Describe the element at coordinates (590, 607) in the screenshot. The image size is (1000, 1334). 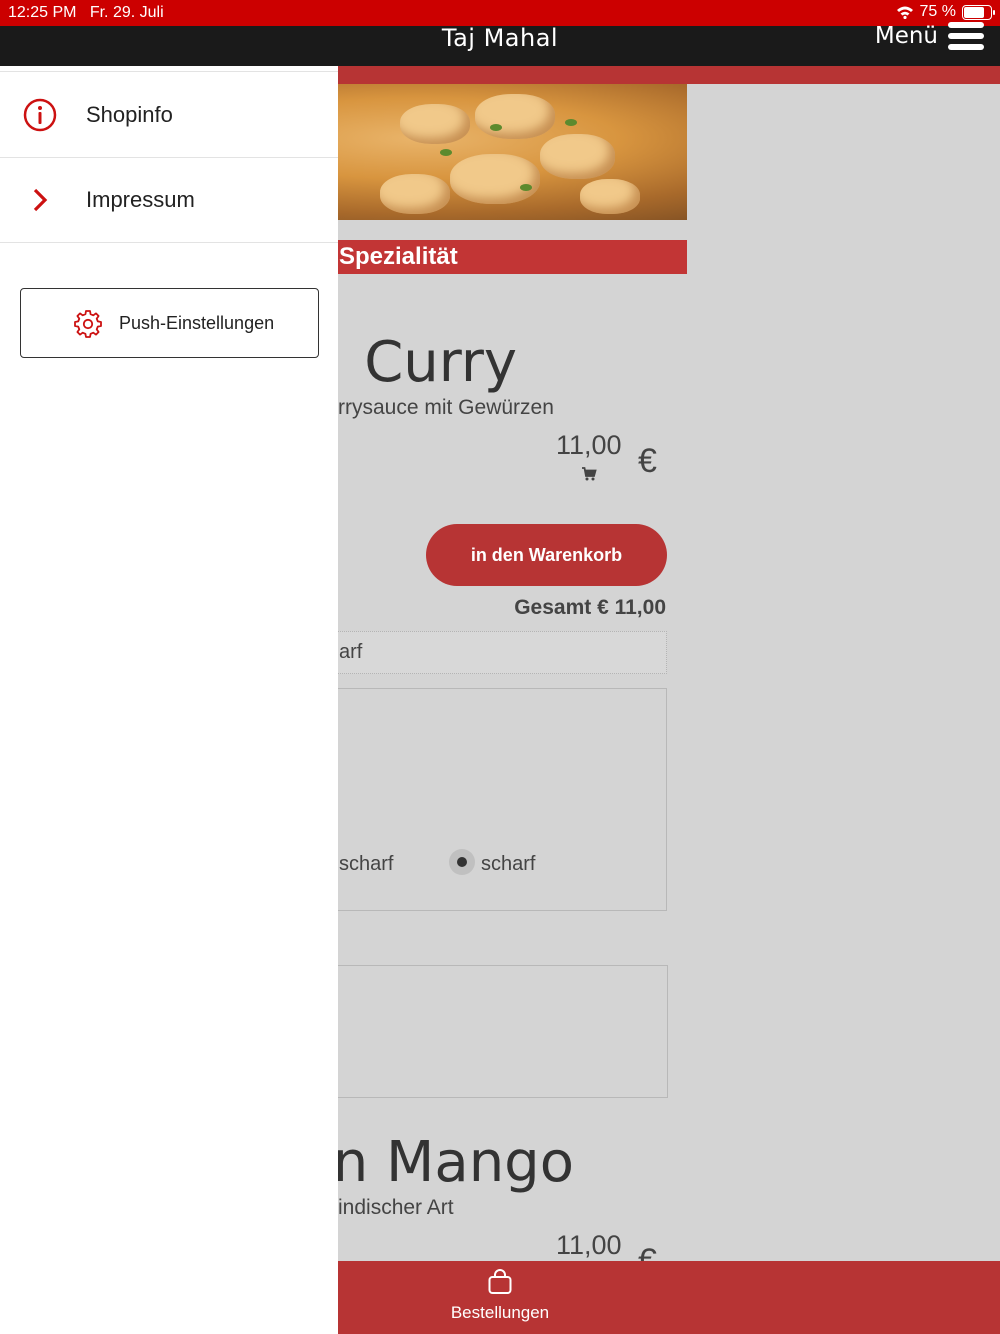
I see `total-price: Gesamt € 11,00` at that location.